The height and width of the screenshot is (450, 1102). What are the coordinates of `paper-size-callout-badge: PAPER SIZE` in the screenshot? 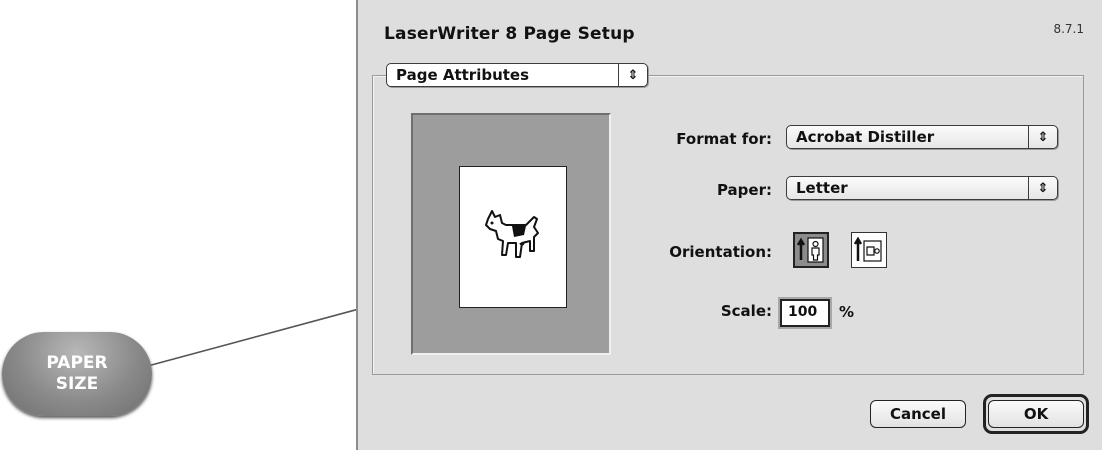 It's located at (77, 374).